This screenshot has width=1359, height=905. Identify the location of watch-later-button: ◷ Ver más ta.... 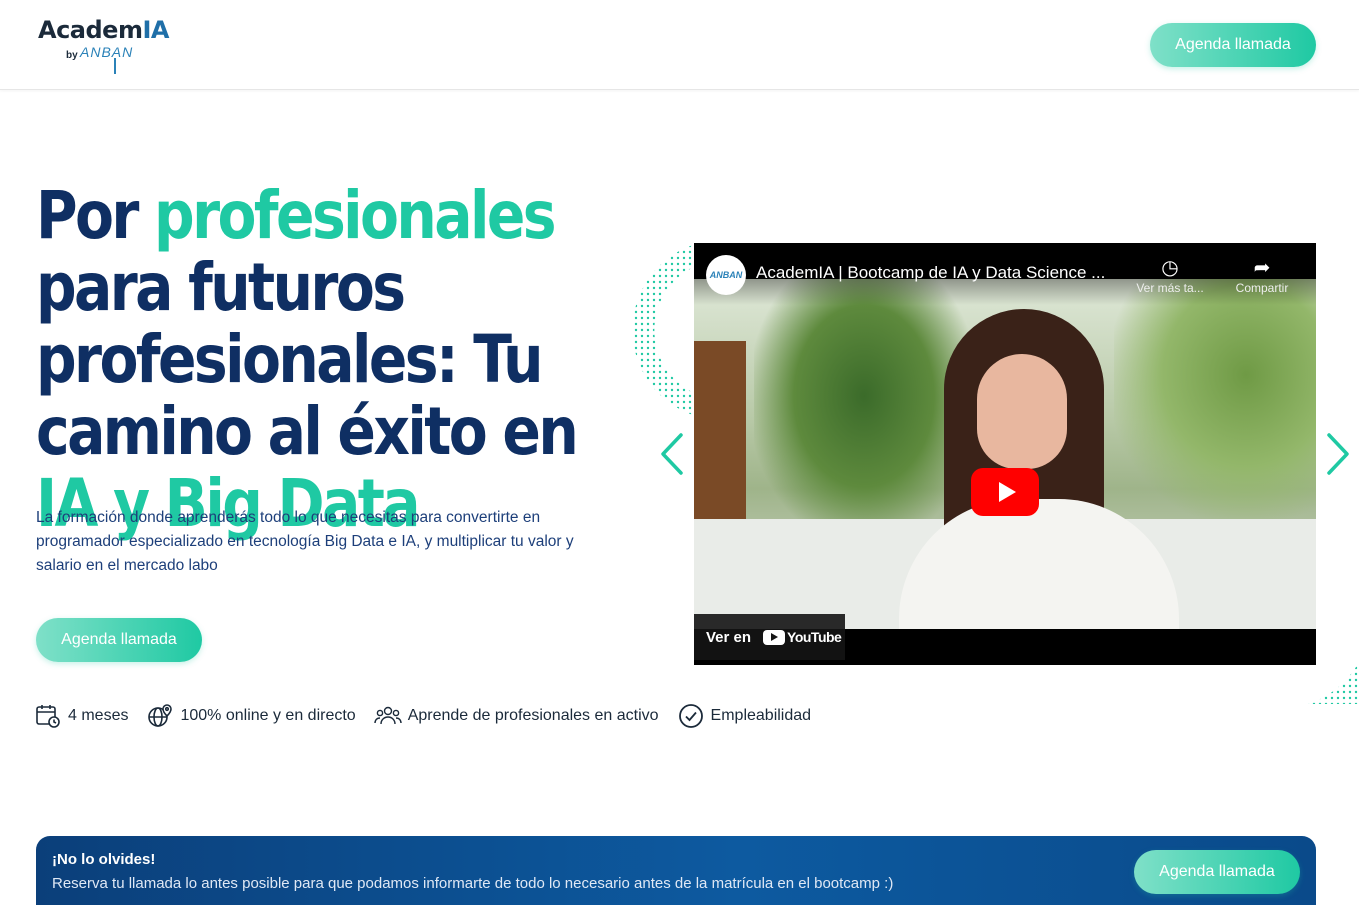
(1170, 276).